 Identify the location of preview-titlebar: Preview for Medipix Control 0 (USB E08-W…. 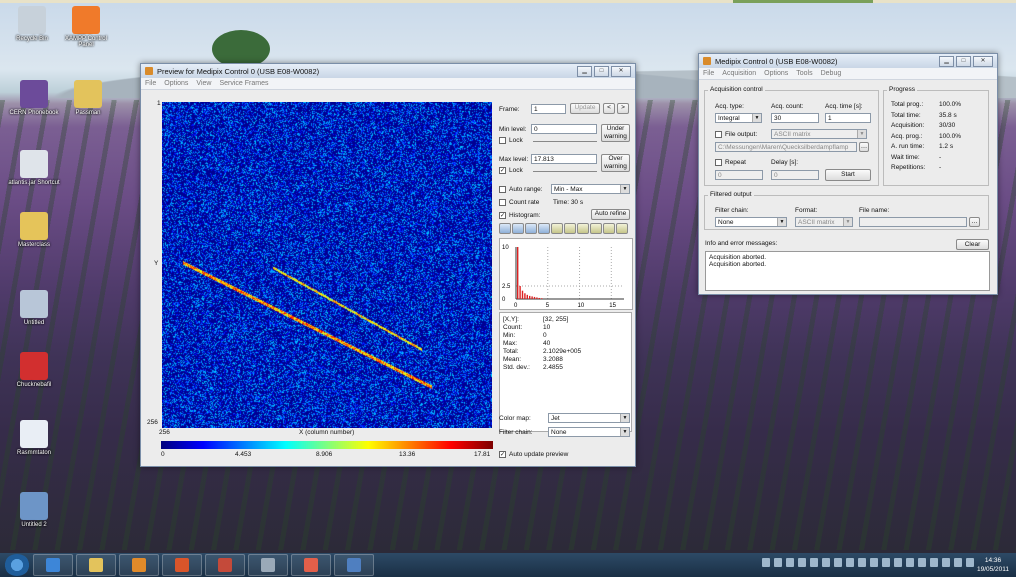
(388, 71).